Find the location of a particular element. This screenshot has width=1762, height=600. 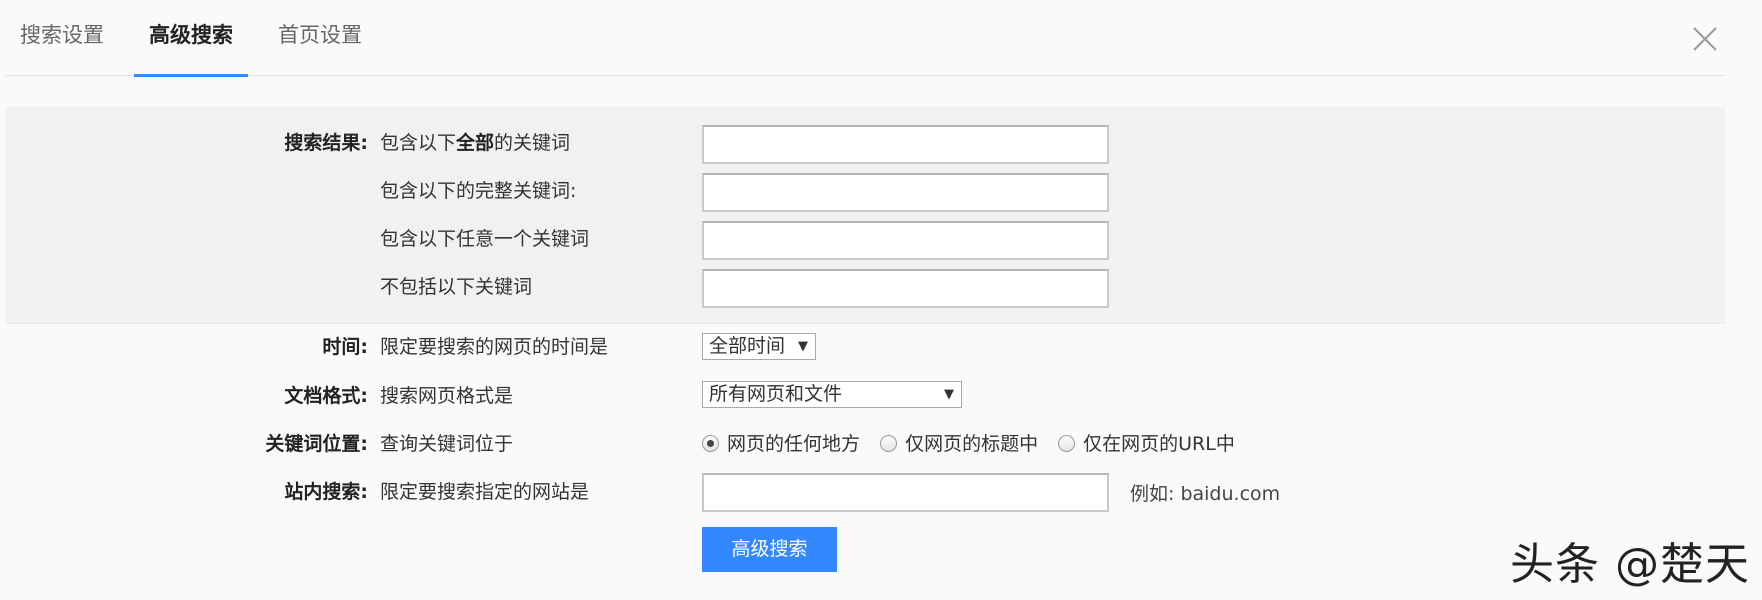

all-keywords-label: 包含以下全部的关键词 is located at coordinates (475, 143).